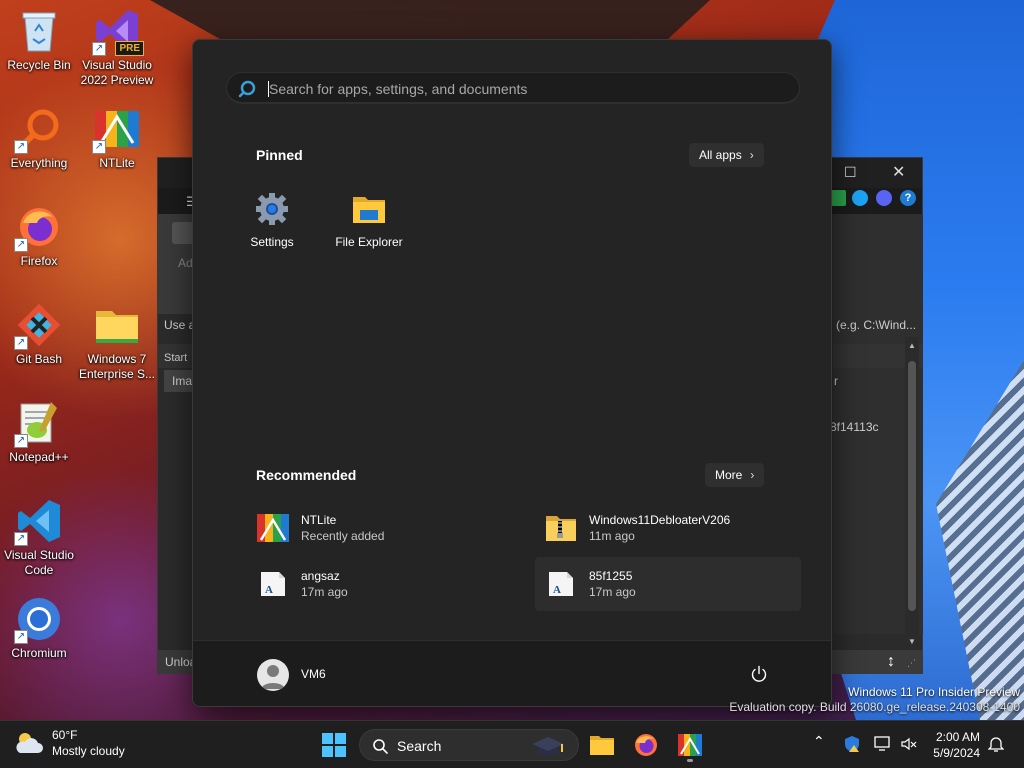 This screenshot has height=768, width=1024. Describe the element at coordinates (908, 198) in the screenshot. I see `help-icon: ?` at that location.